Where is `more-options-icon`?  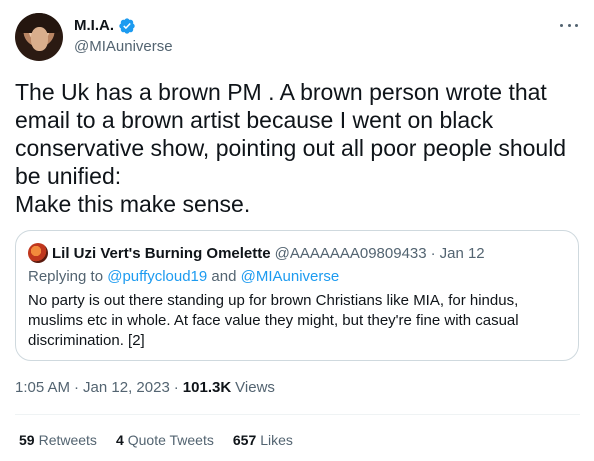 more-options-icon is located at coordinates (569, 25).